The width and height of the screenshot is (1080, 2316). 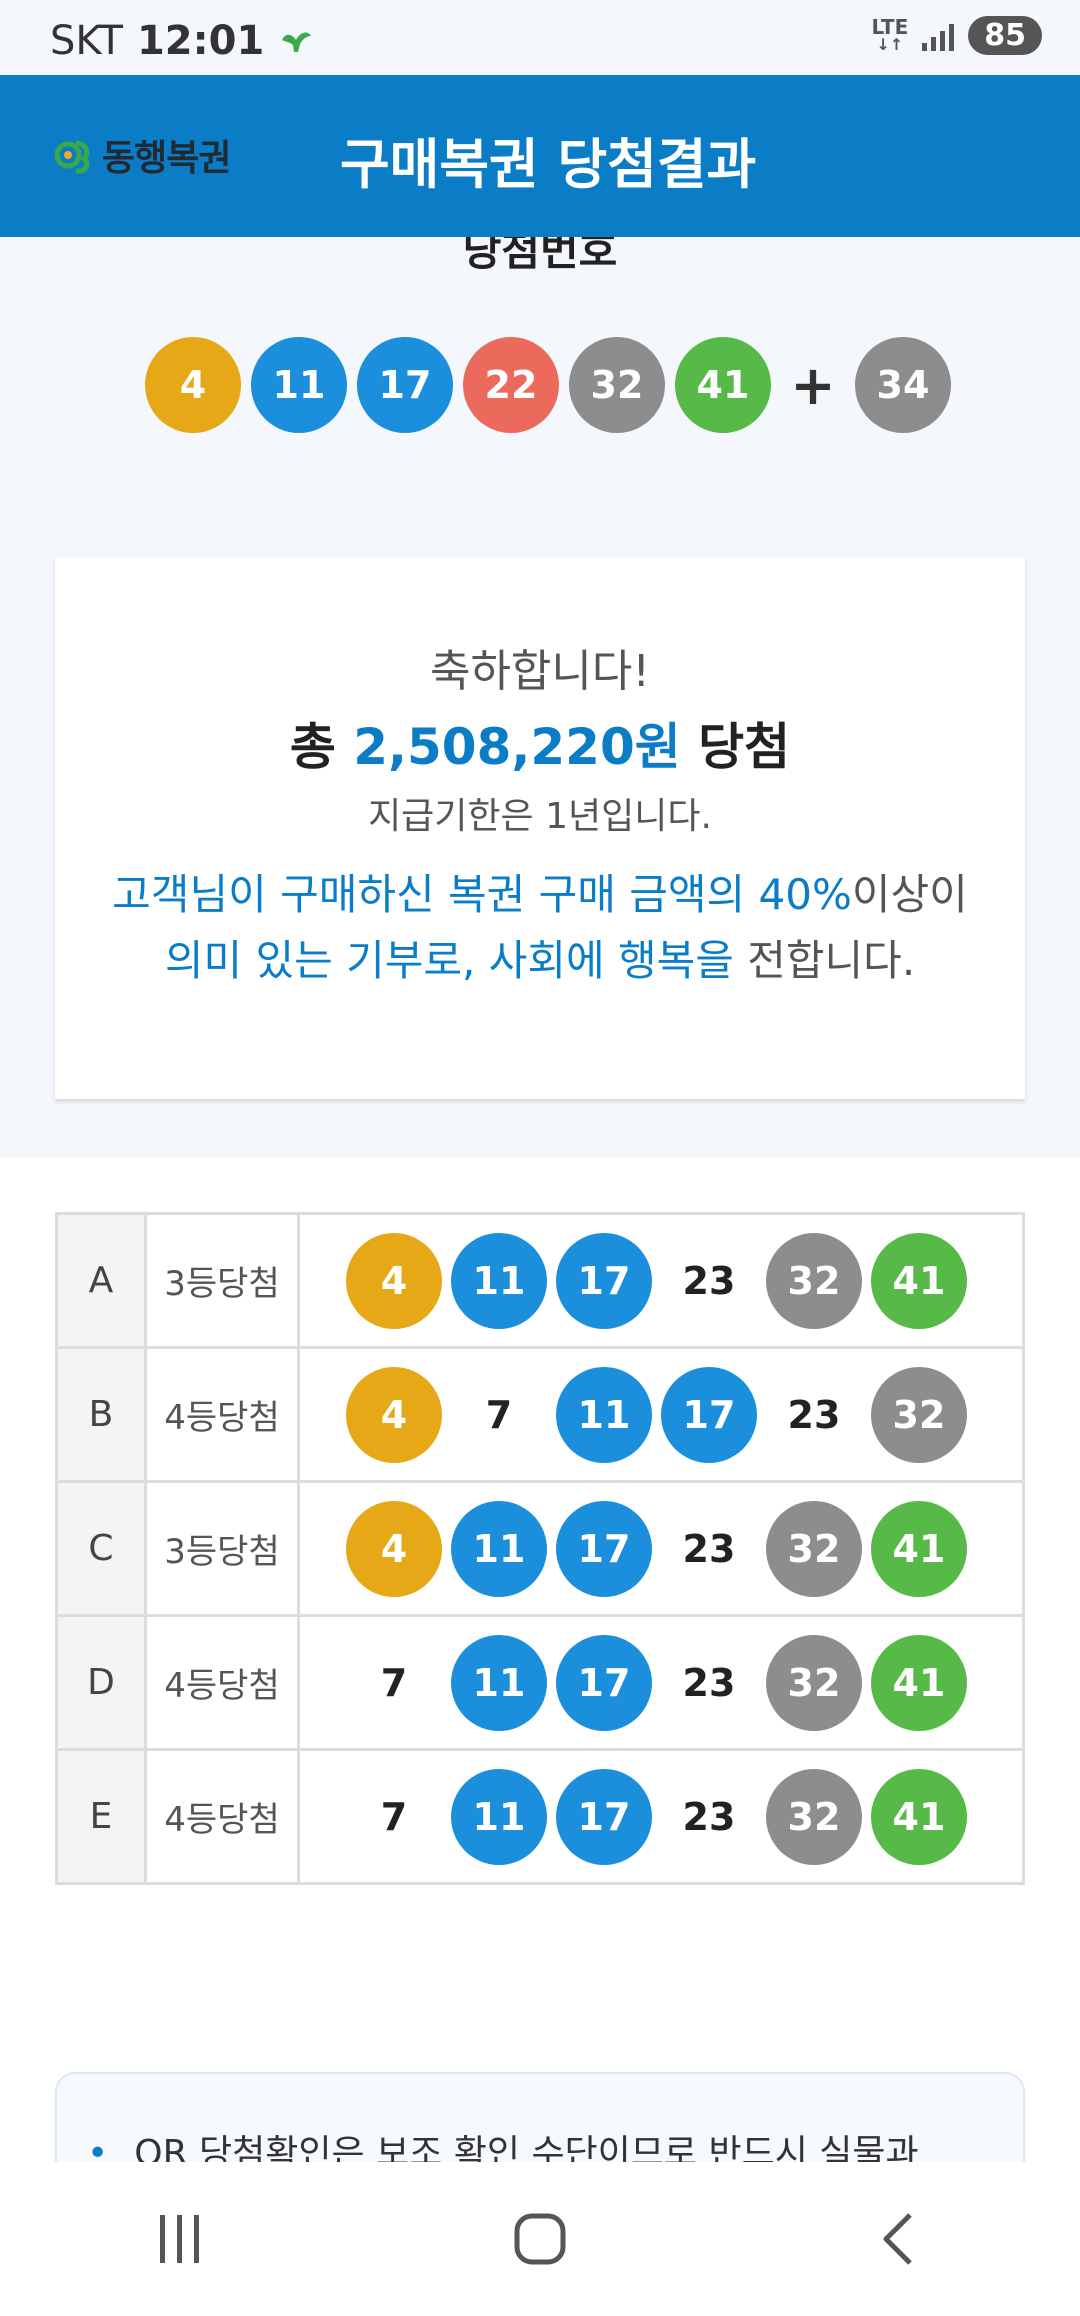 What do you see at coordinates (540, 2117) in the screenshot?
I see `notice-box: • QR 당첨확인은 보조 확인 수단이므로 반드시 실물과` at bounding box center [540, 2117].